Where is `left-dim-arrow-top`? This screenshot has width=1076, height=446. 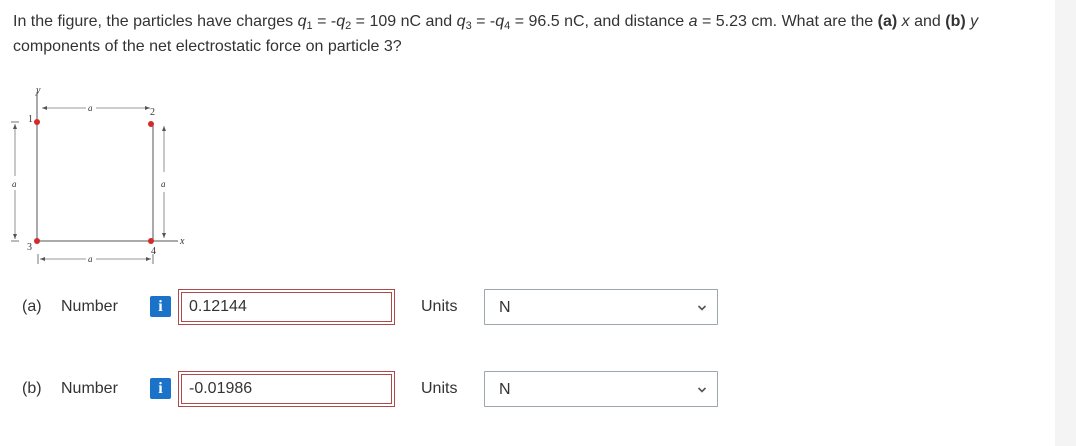 left-dim-arrow-top is located at coordinates (15, 126).